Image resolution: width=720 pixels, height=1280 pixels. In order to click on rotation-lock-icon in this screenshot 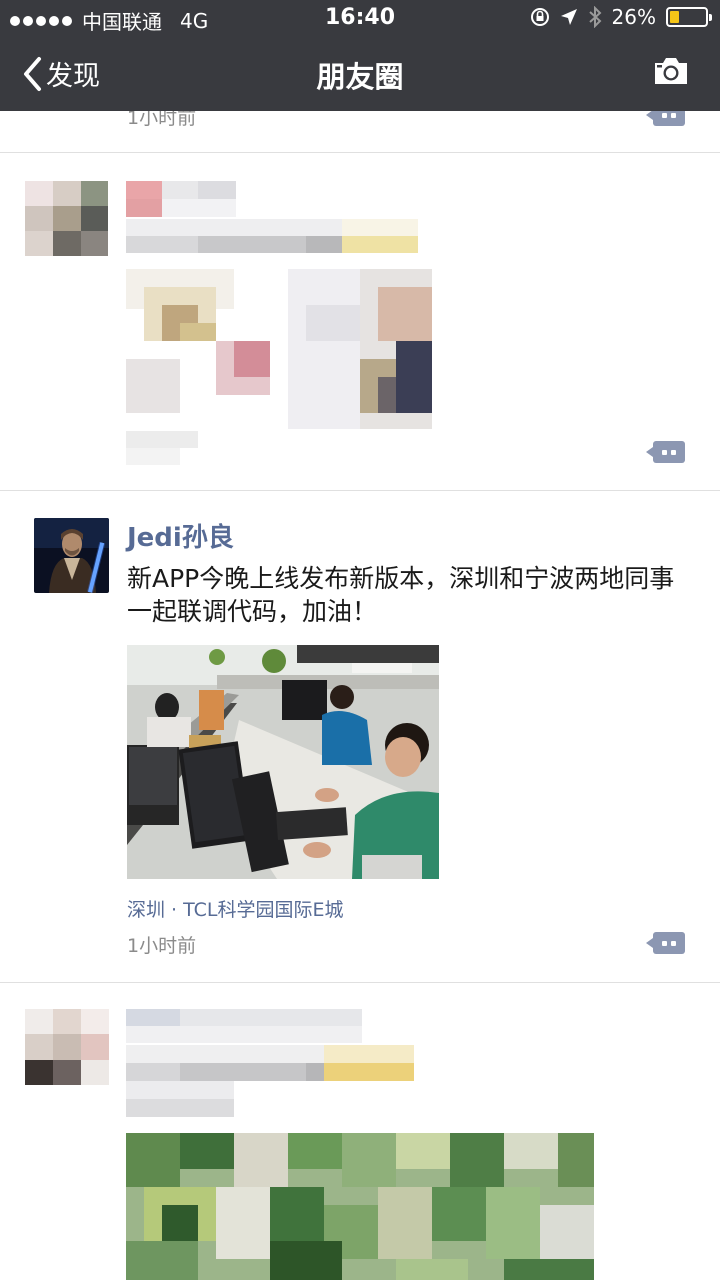, I will do `click(539, 17)`.